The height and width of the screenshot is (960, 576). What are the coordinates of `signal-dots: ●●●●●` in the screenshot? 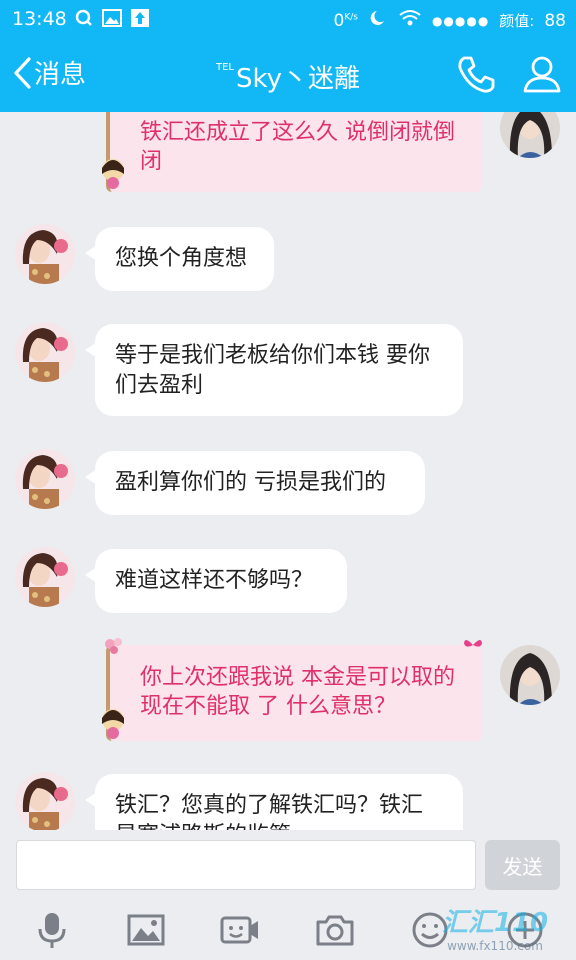 It's located at (460, 20).